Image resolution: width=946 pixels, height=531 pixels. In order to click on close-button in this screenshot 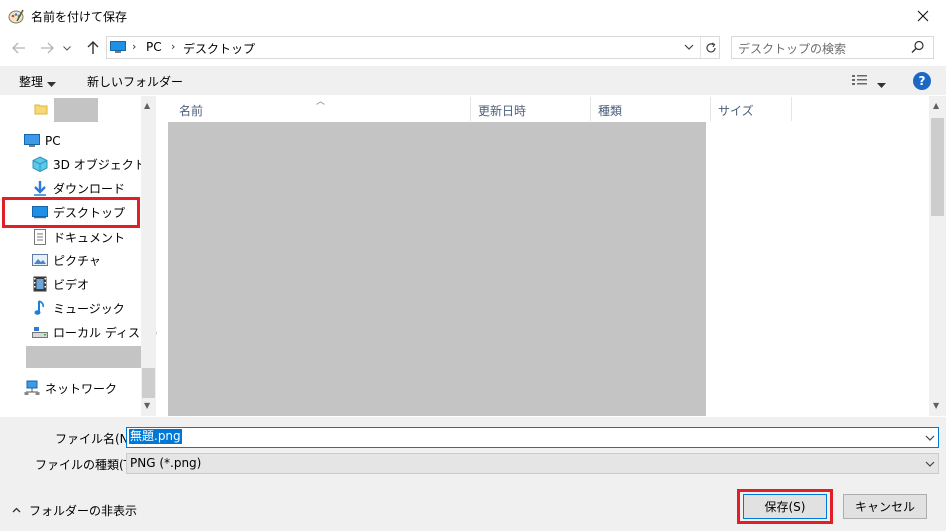, I will do `click(923, 16)`.